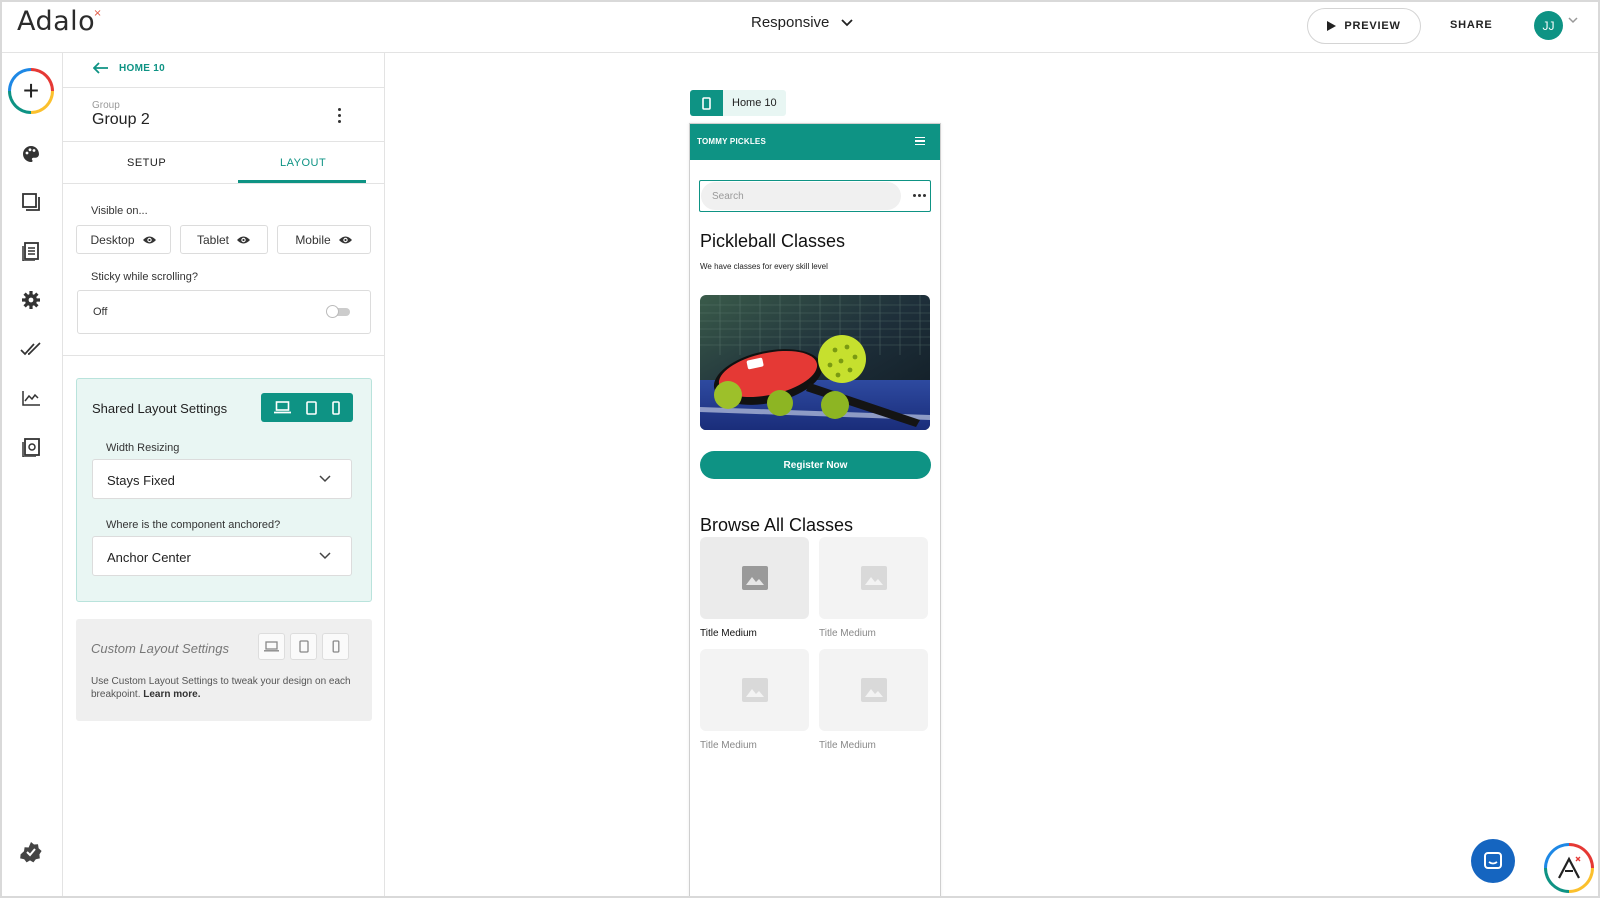 This screenshot has height=898, width=1600. I want to click on app-title: TOMMY PICKLES, so click(731, 141).